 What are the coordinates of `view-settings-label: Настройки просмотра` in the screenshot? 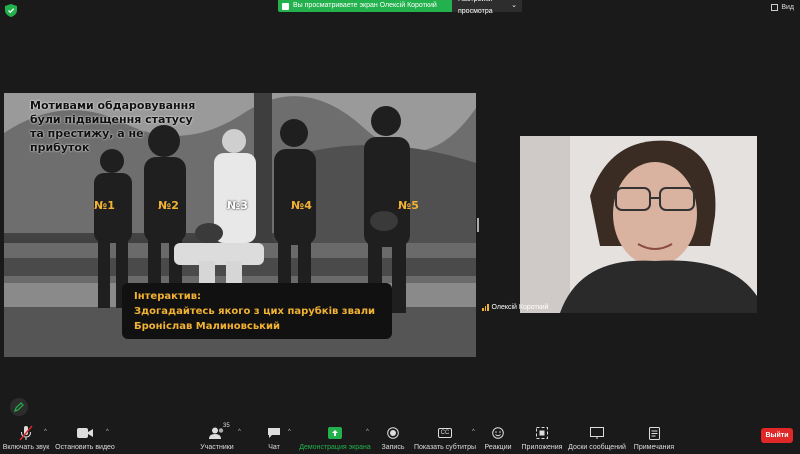 It's located at (475, 7).